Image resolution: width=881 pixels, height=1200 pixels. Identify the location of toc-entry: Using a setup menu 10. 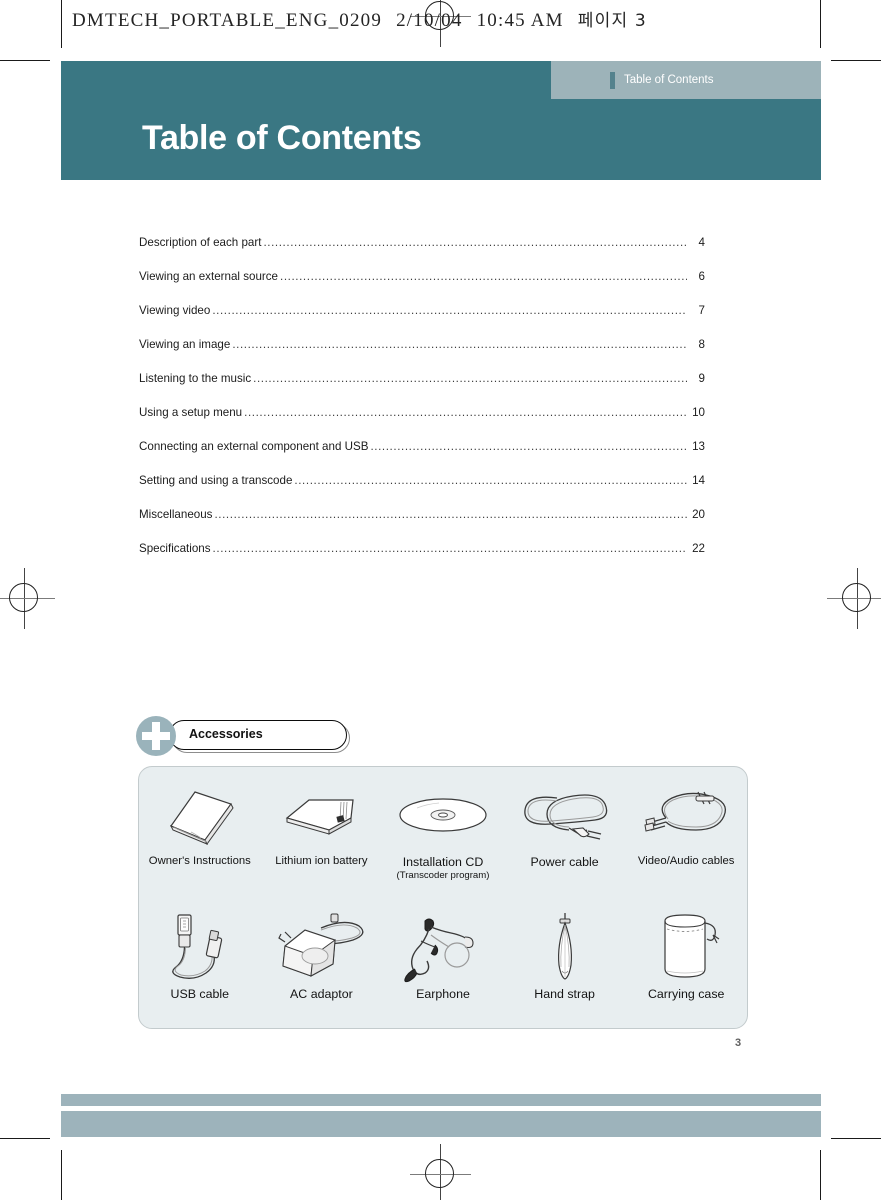
(422, 423).